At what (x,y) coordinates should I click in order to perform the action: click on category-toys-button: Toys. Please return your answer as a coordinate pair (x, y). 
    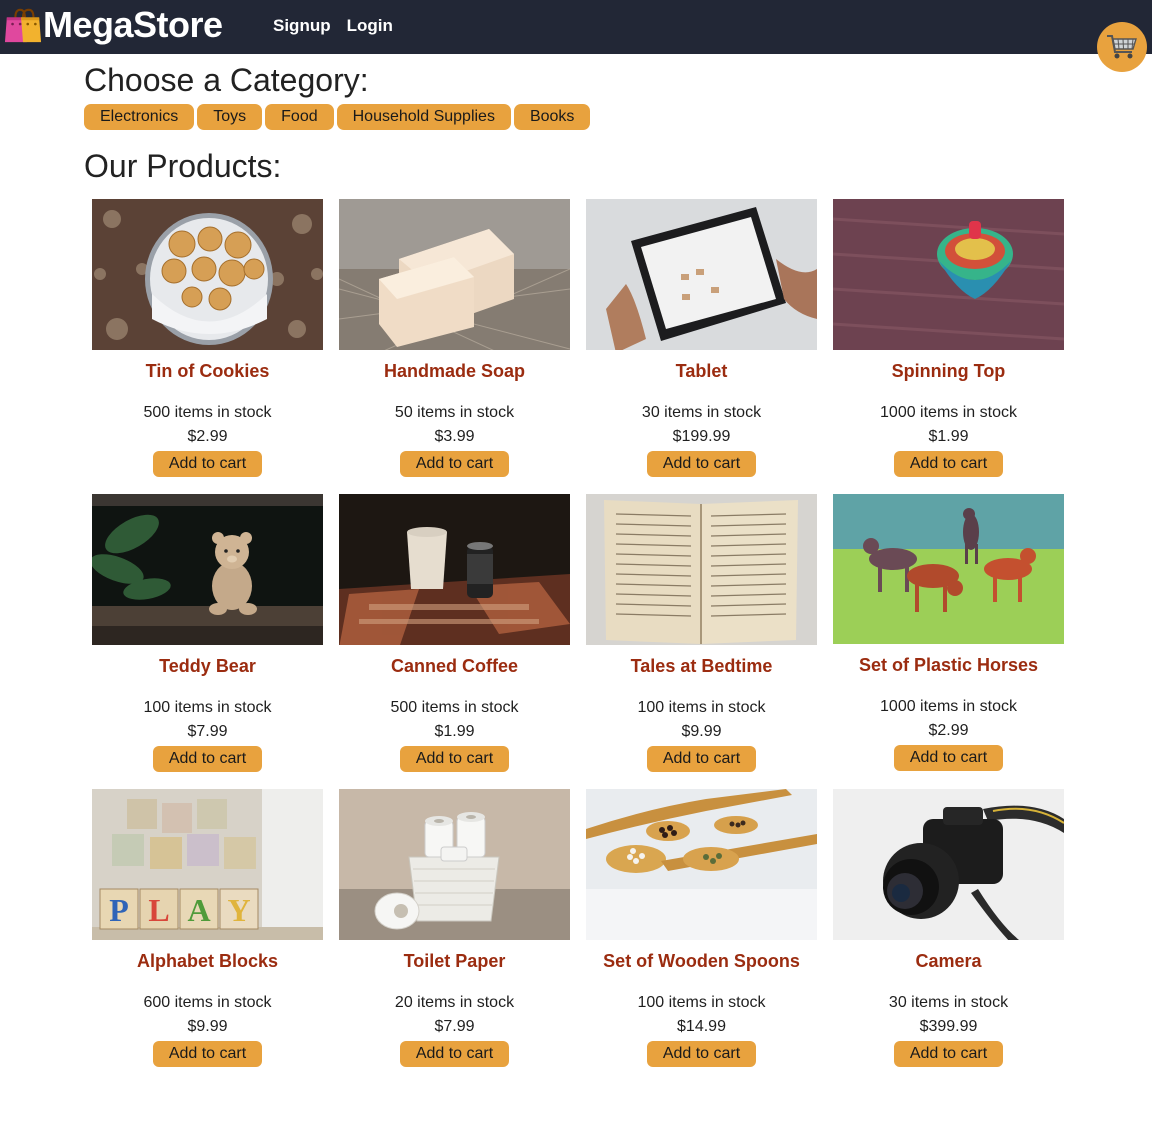
    Looking at the image, I should click on (230, 117).